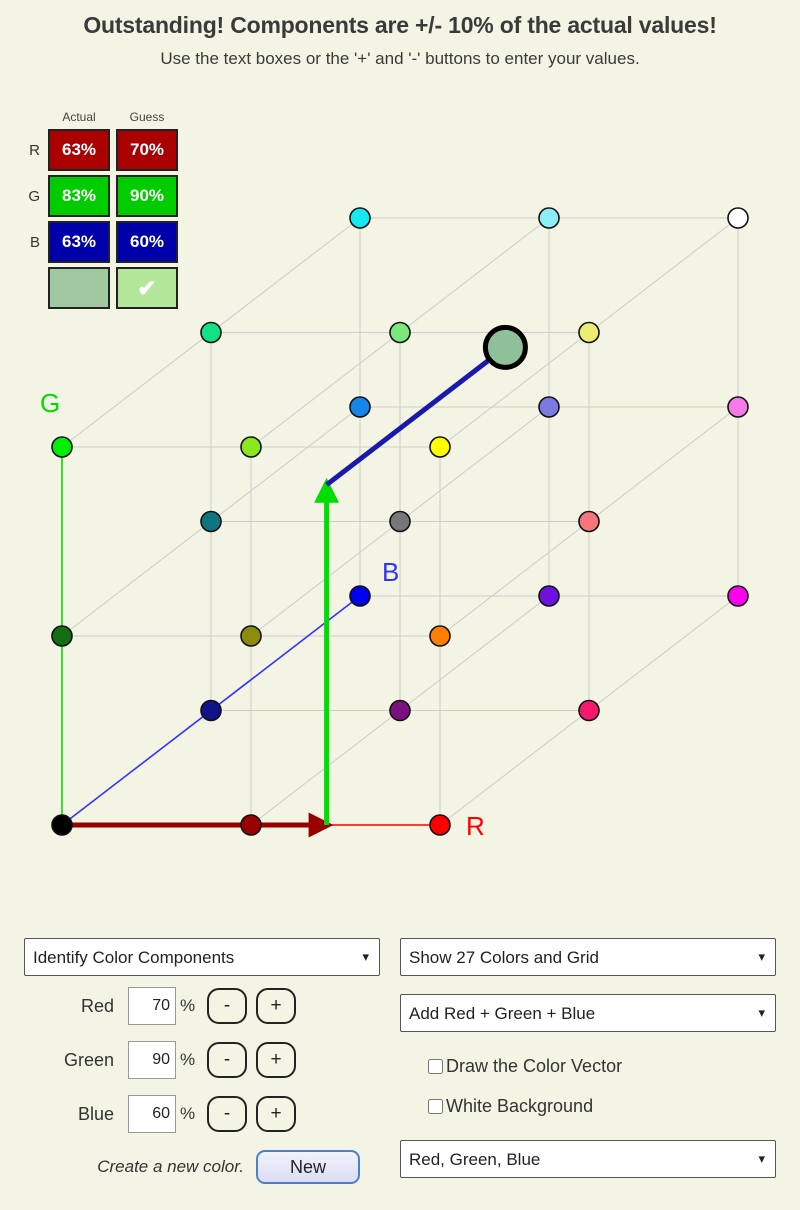 The width and height of the screenshot is (800, 1210). I want to click on add-channels-select: Add Red + Green + Blue, so click(588, 1013).